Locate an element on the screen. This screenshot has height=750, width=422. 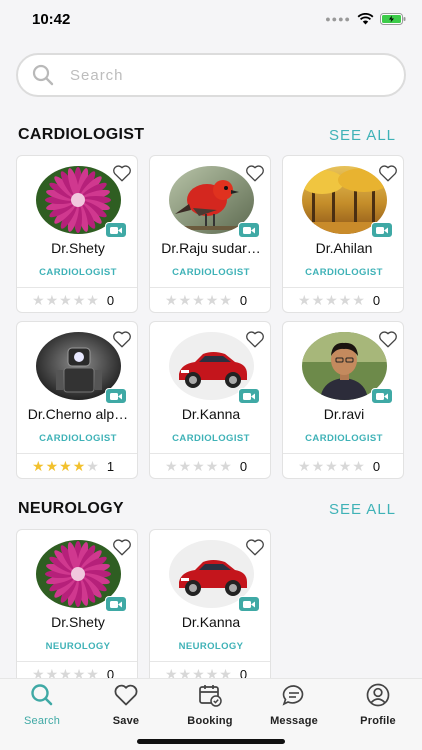
tab-label: Booking is located at coordinates (210, 721).